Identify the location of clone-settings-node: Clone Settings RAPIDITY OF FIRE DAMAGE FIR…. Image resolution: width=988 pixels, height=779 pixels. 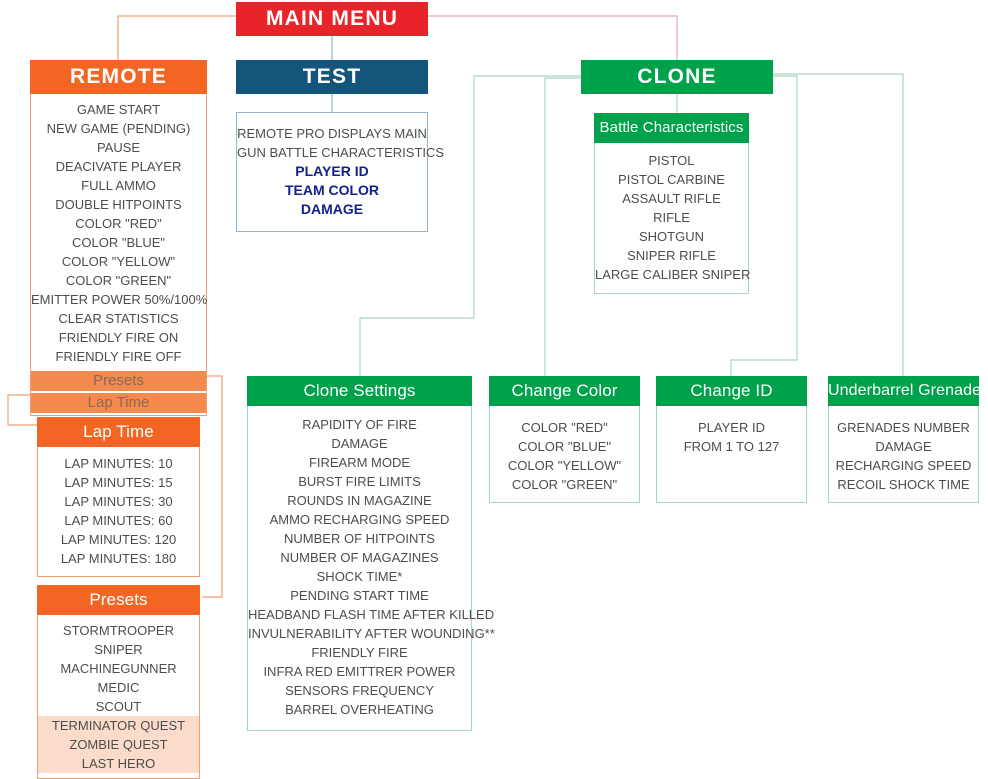
(371, 553).